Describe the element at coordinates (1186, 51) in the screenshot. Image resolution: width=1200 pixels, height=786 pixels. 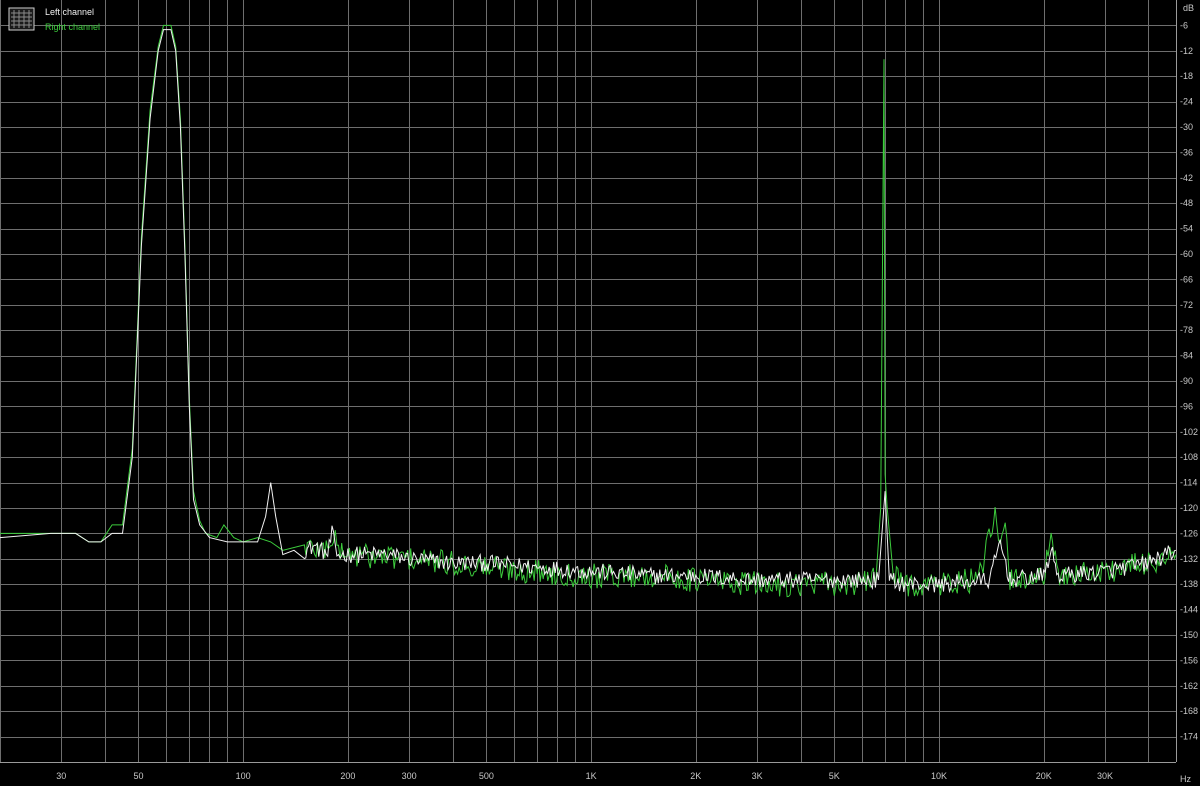
I see `y-tick-label: -12` at that location.